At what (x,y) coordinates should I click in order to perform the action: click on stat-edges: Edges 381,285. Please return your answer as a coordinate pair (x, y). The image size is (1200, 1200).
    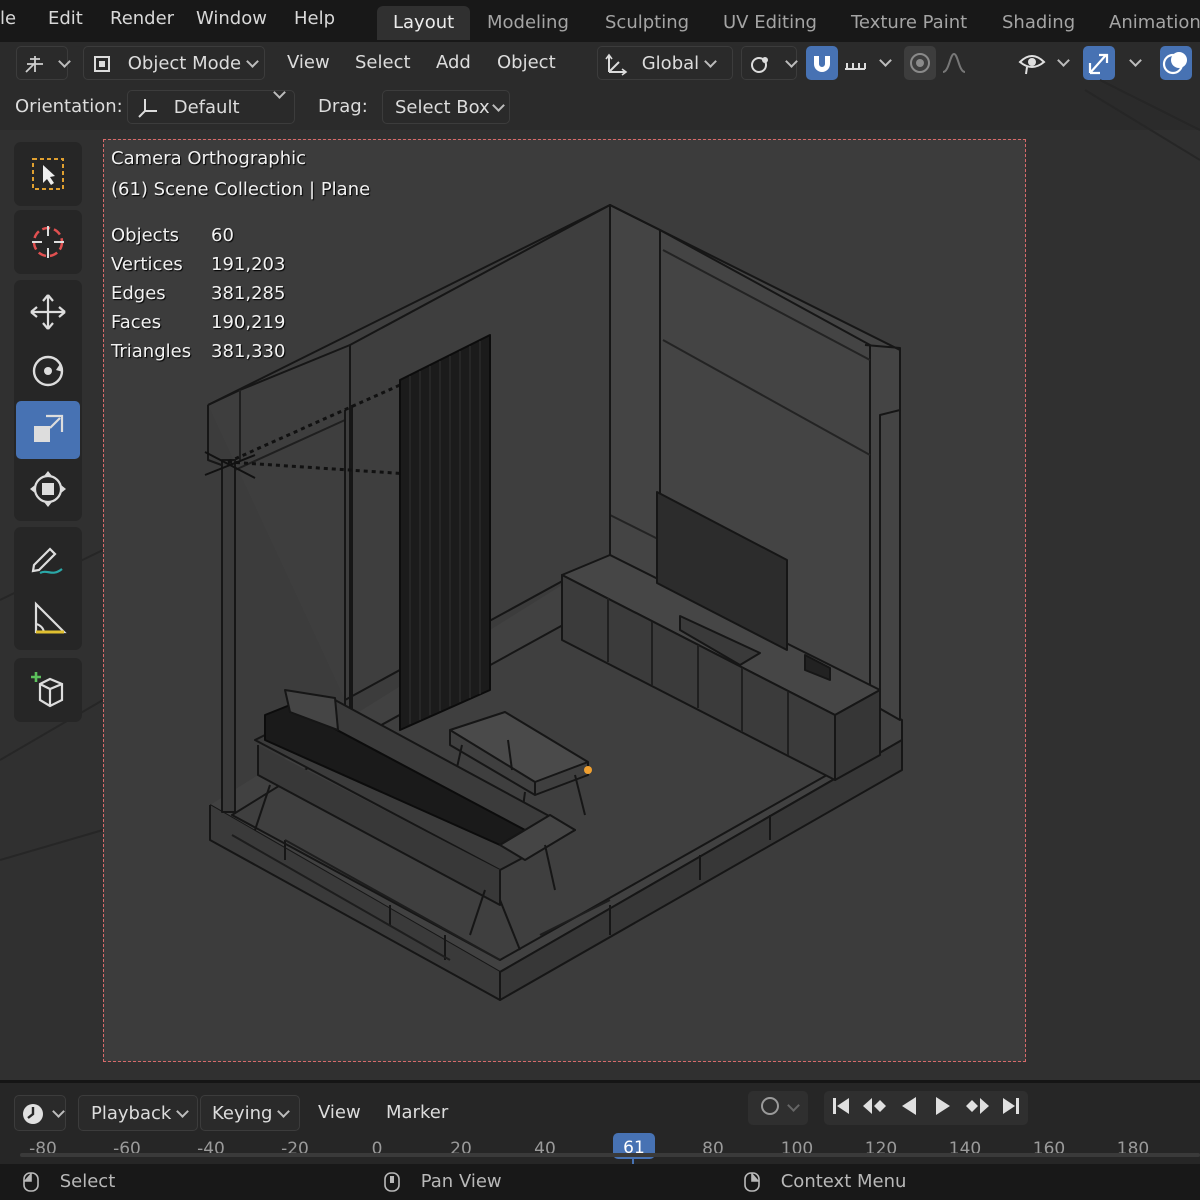
    Looking at the image, I should click on (240, 293).